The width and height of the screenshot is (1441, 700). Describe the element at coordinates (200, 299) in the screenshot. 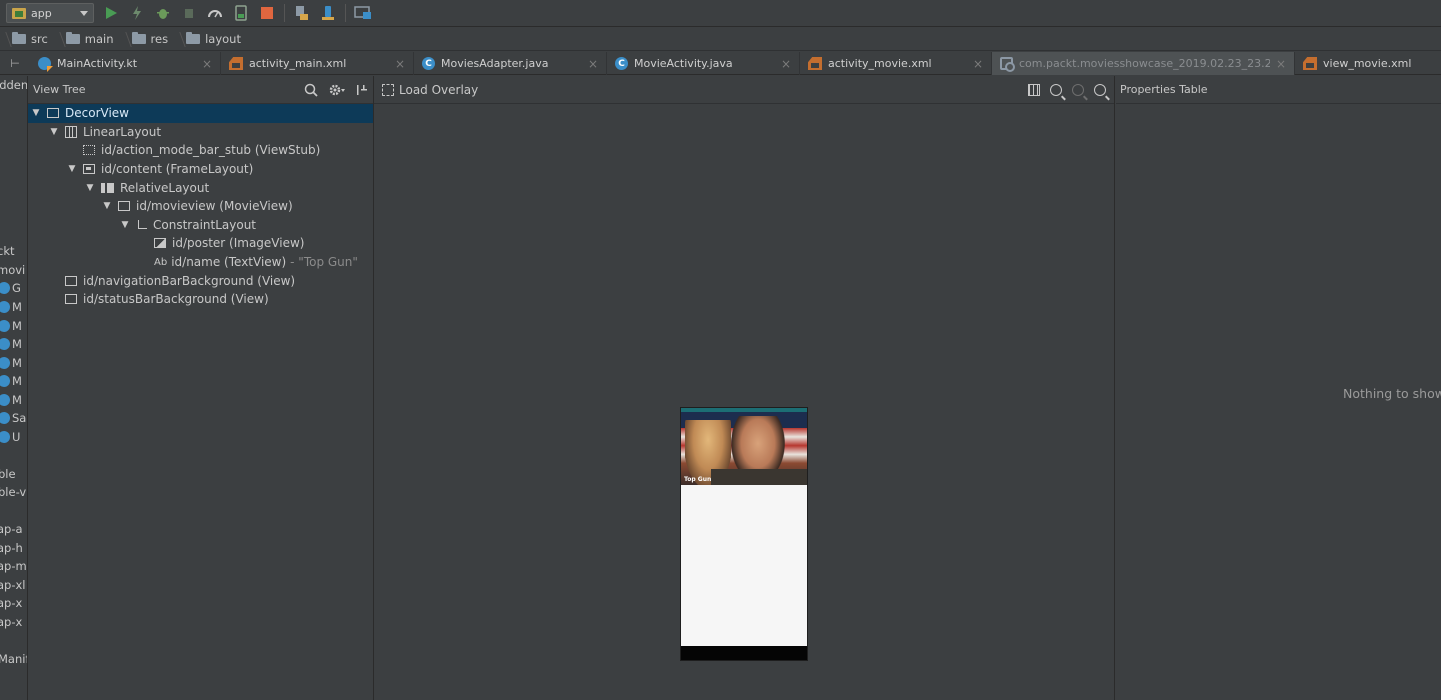

I see `tree-node: id/statusBarBackground (View)` at that location.